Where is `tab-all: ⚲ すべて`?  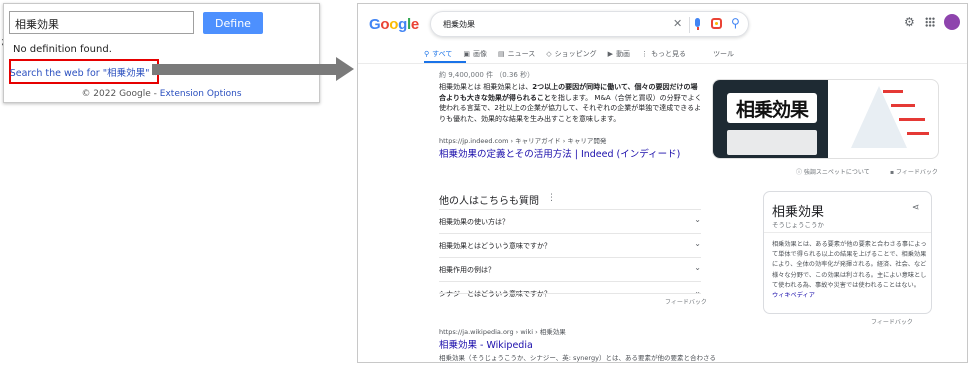 tab-all: ⚲ すべて is located at coordinates (438, 54).